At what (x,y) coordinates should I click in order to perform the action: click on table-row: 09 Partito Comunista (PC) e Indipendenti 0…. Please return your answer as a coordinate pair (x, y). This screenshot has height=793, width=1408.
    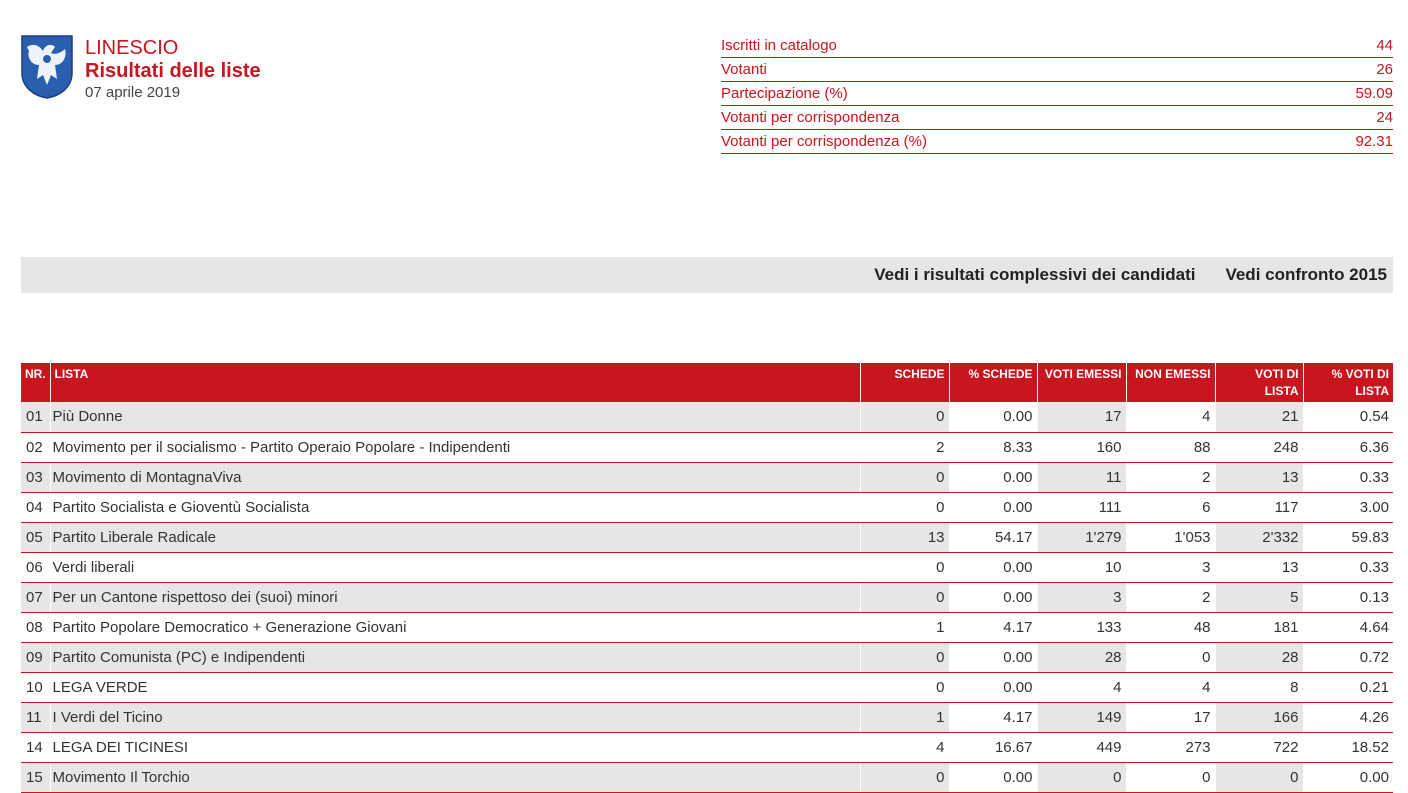
    Looking at the image, I should click on (707, 657).